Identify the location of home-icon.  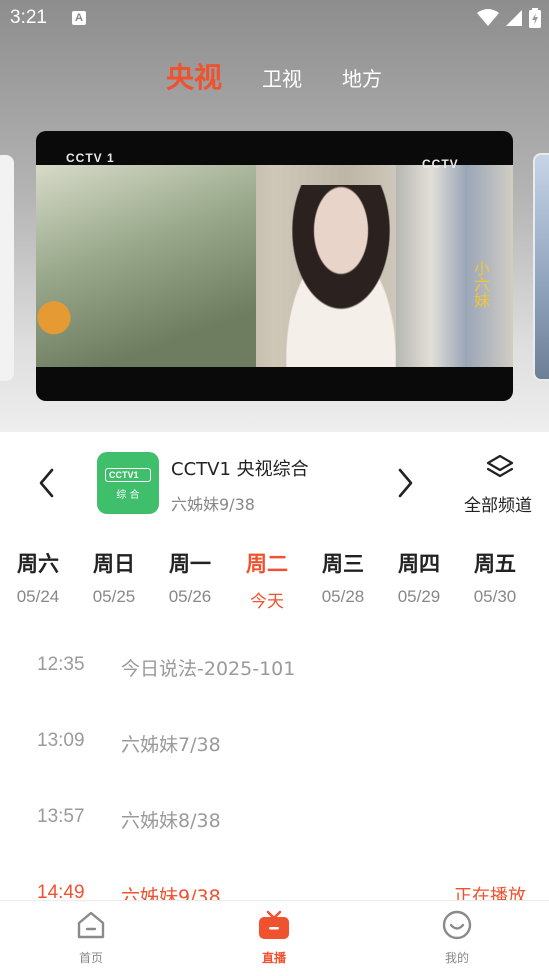
(91, 925).